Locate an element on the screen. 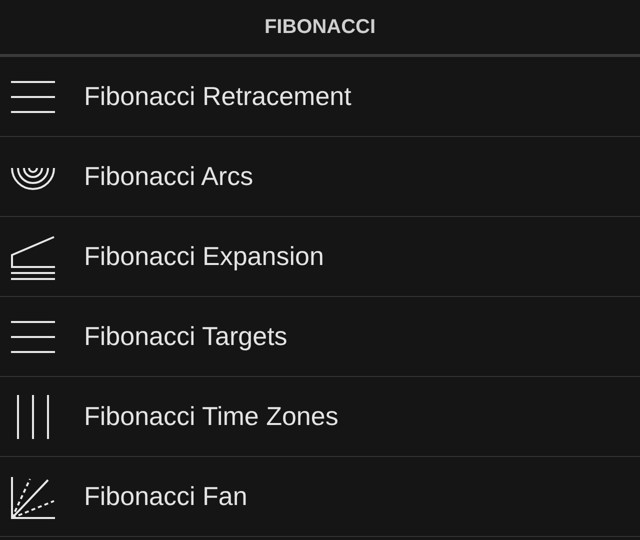  menu-item: Fibonacci Expansion is located at coordinates (320, 257).